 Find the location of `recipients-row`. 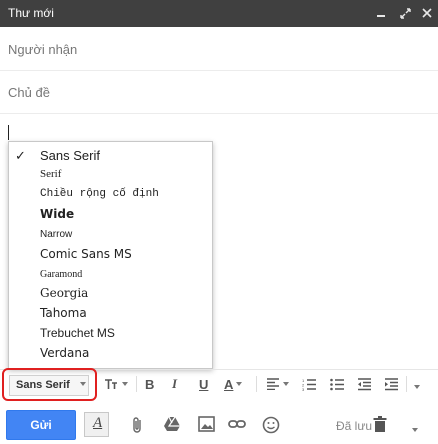

recipients-row is located at coordinates (219, 49).